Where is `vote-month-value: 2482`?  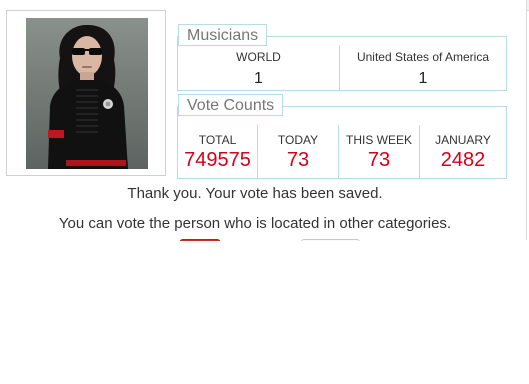
vote-month-value: 2482 is located at coordinates (463, 160).